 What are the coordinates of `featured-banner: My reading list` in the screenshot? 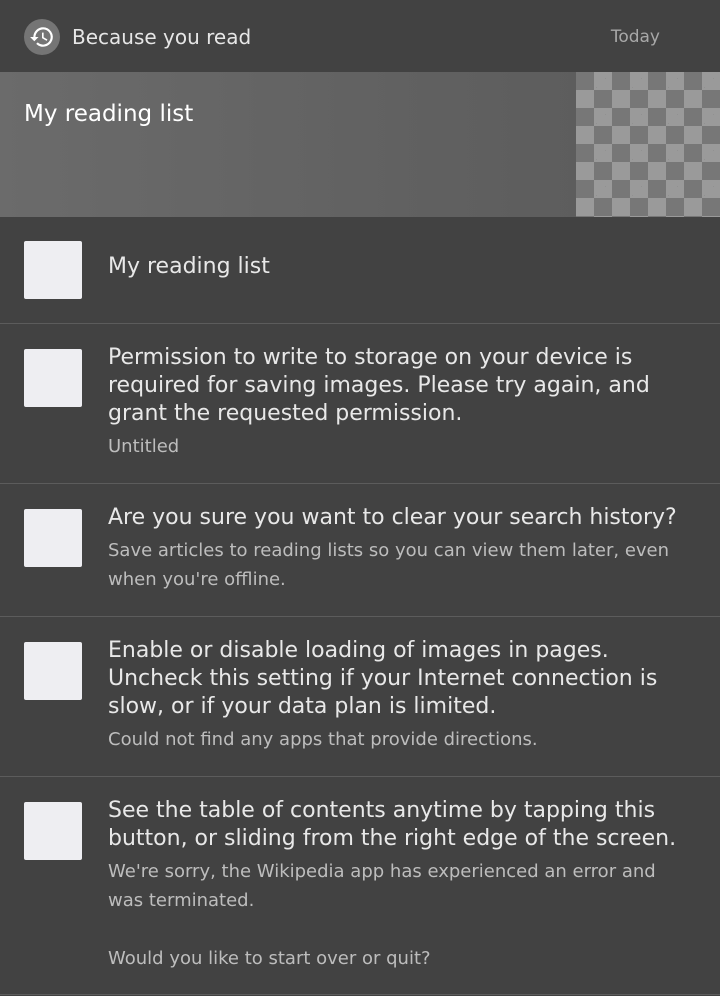 It's located at (360, 144).